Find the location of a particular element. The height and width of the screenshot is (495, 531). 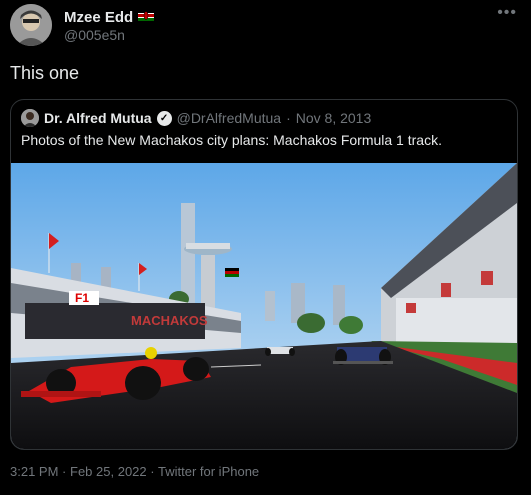

quoted-date: Nov 8, 2013 is located at coordinates (333, 118).